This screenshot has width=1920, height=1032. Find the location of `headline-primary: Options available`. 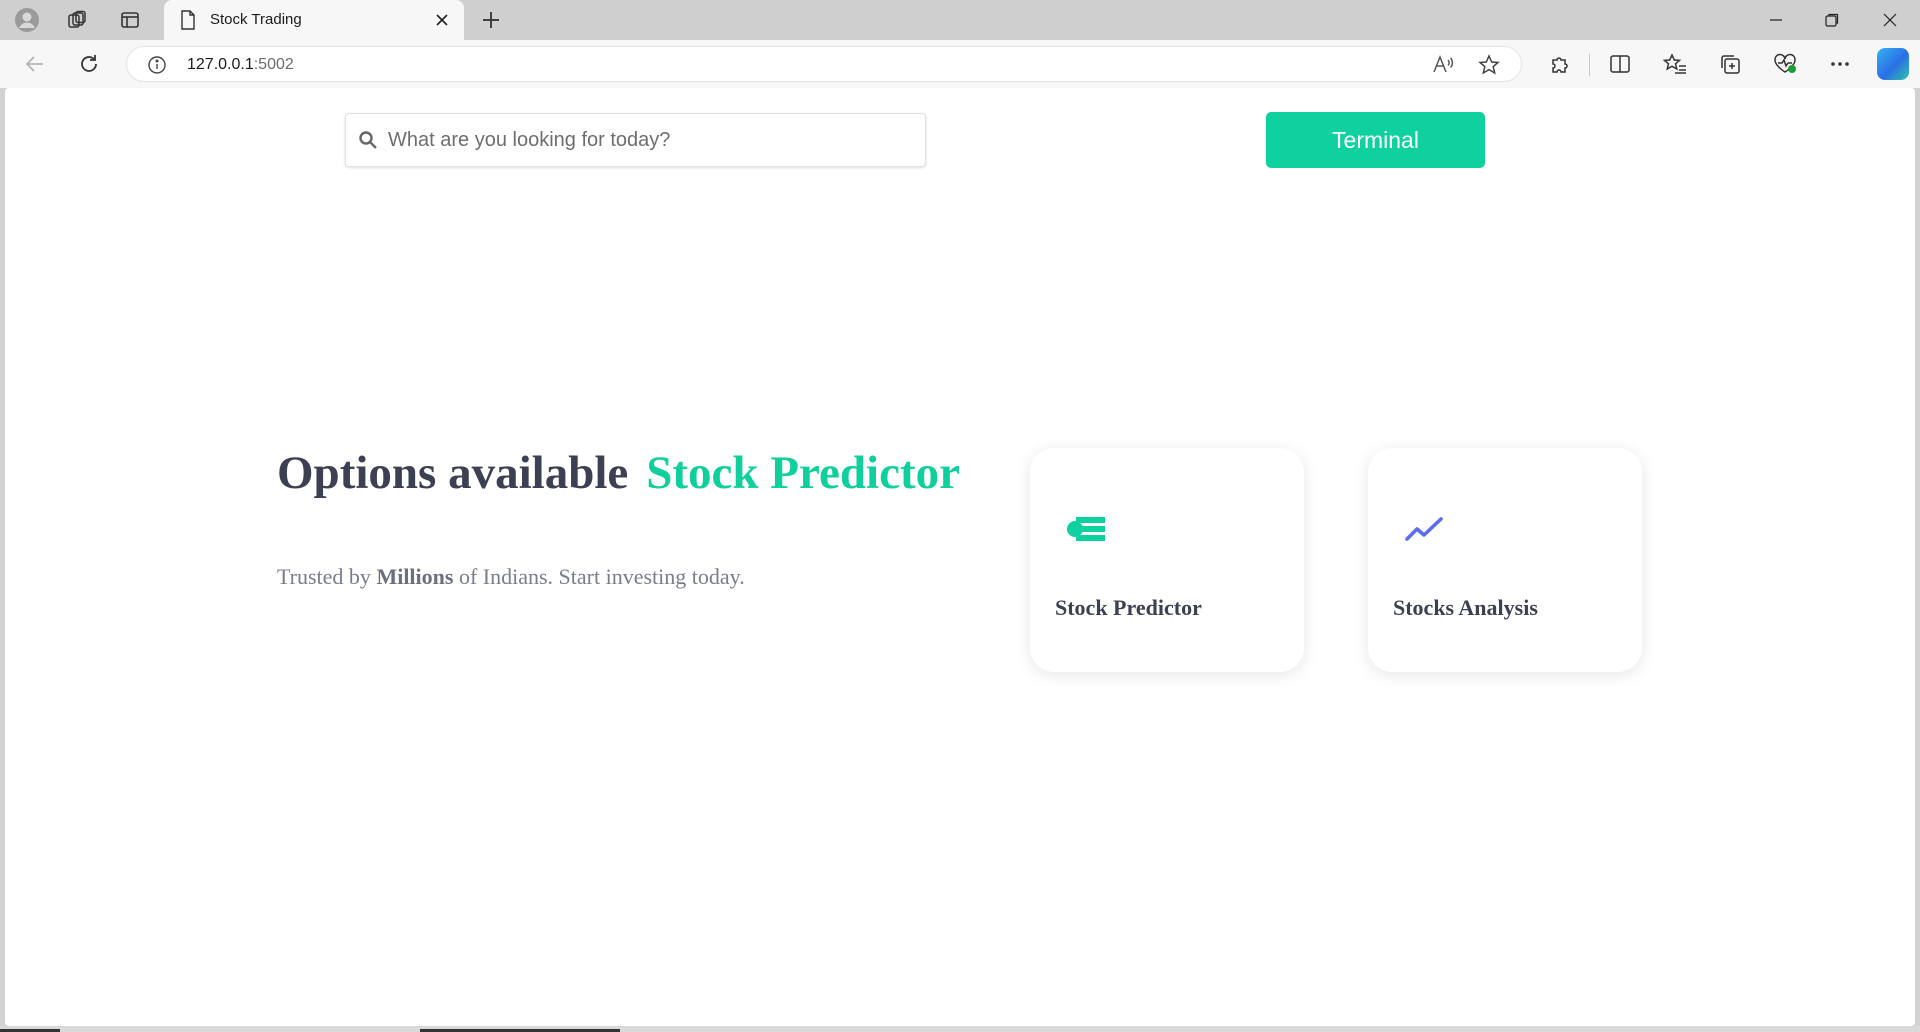

headline-primary: Options available is located at coordinates (453, 473).